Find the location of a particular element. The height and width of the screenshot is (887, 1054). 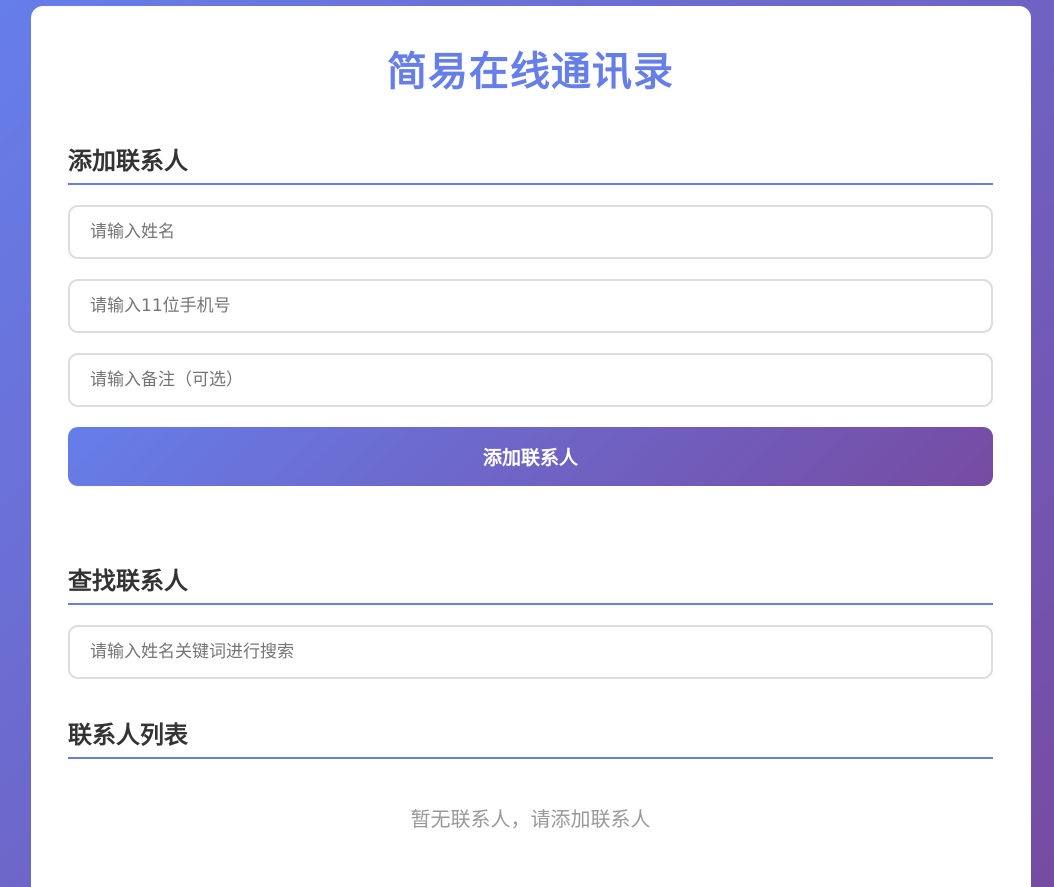

add-contact-heading: 添加联系人 is located at coordinates (530, 163).